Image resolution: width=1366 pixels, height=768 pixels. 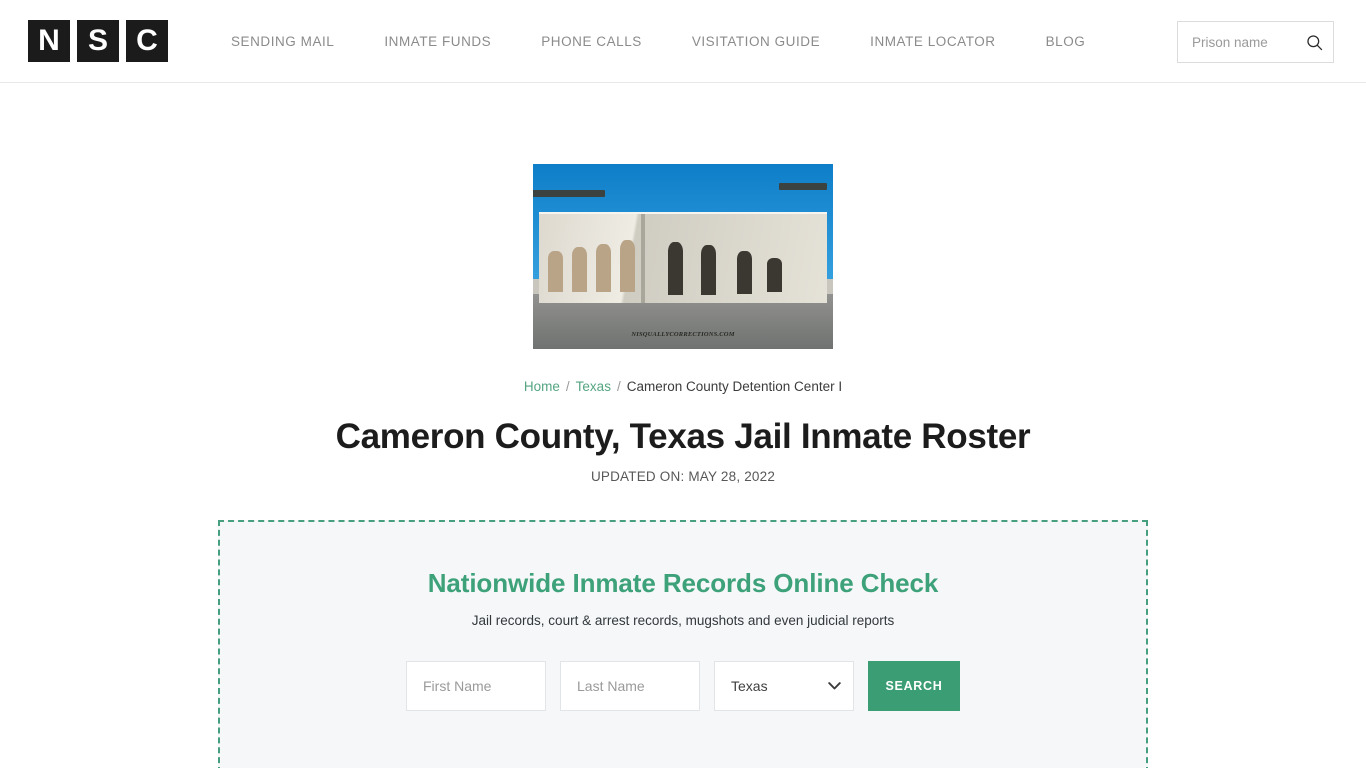 What do you see at coordinates (569, 193) in the screenshot?
I see `traffic-light-left` at bounding box center [569, 193].